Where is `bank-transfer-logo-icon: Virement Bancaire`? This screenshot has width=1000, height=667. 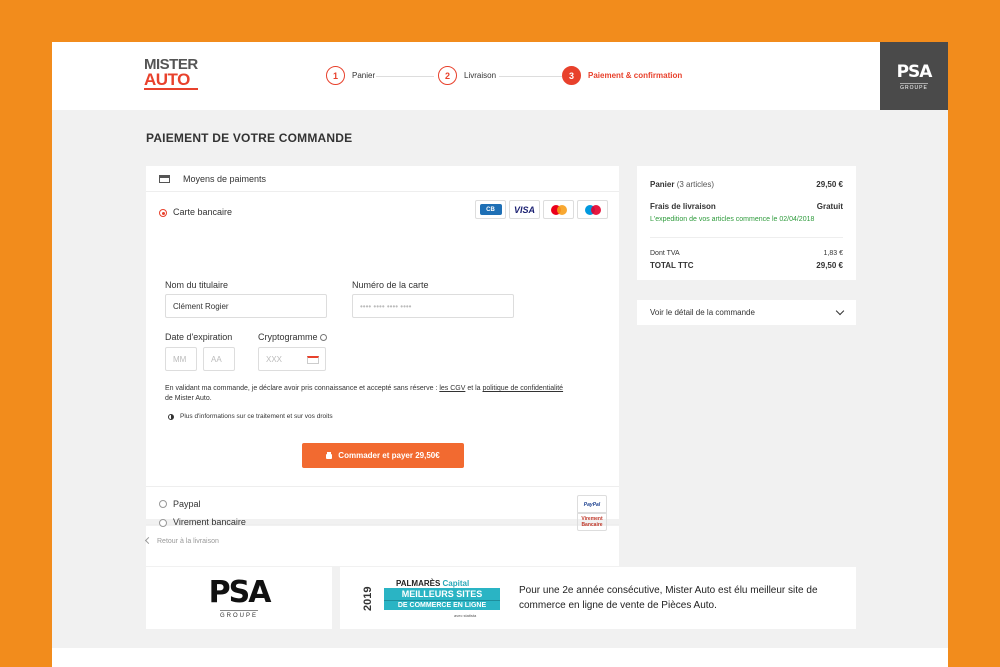 bank-transfer-logo-icon: Virement Bancaire is located at coordinates (592, 521).